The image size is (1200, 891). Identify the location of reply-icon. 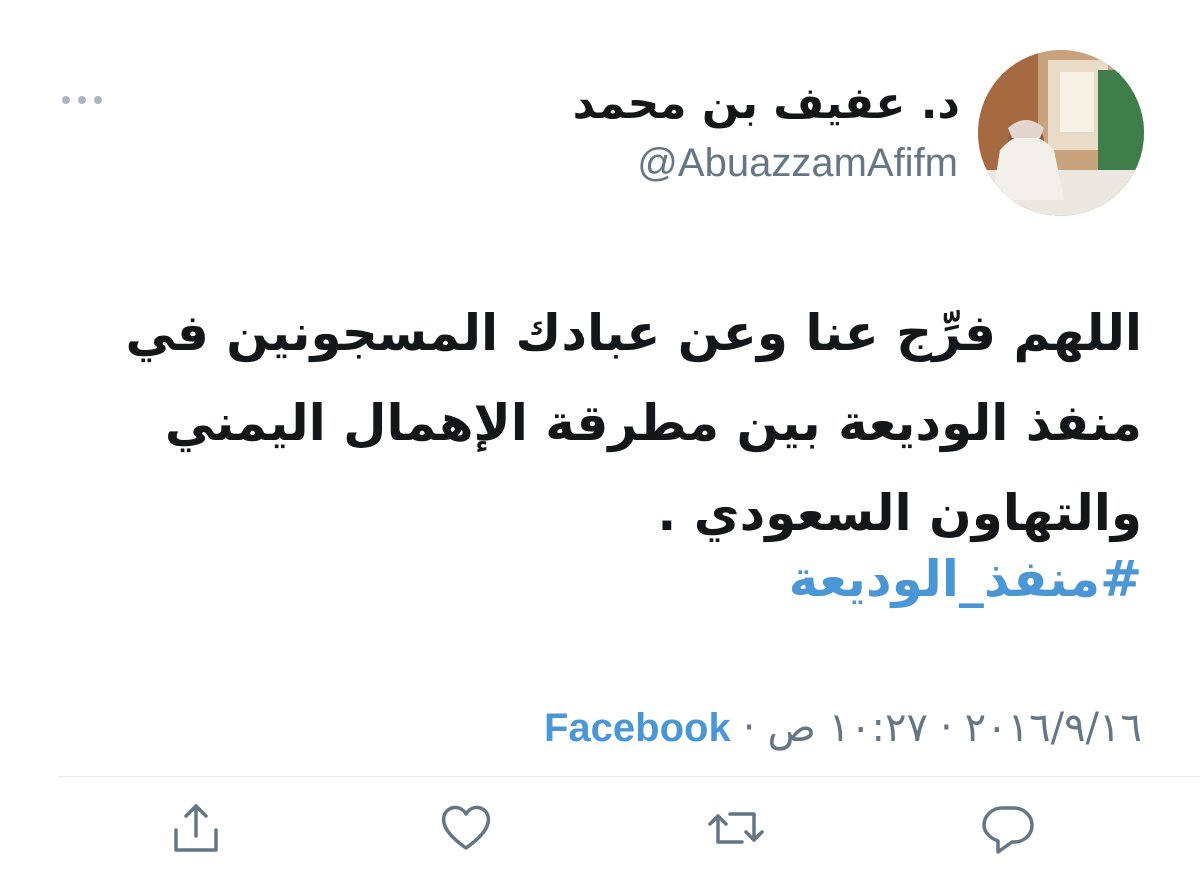
(1008, 828).